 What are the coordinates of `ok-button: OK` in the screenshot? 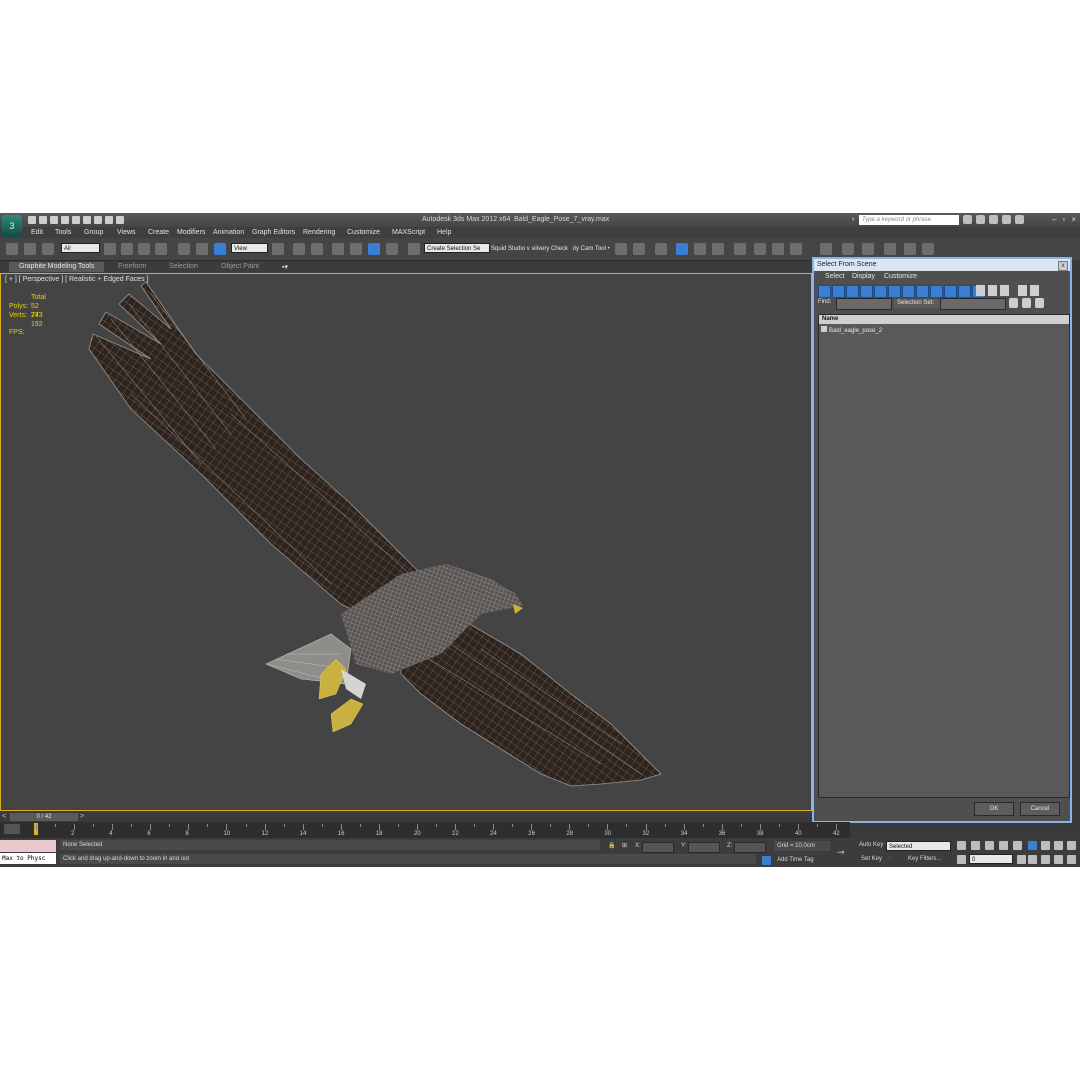 It's located at (994, 809).